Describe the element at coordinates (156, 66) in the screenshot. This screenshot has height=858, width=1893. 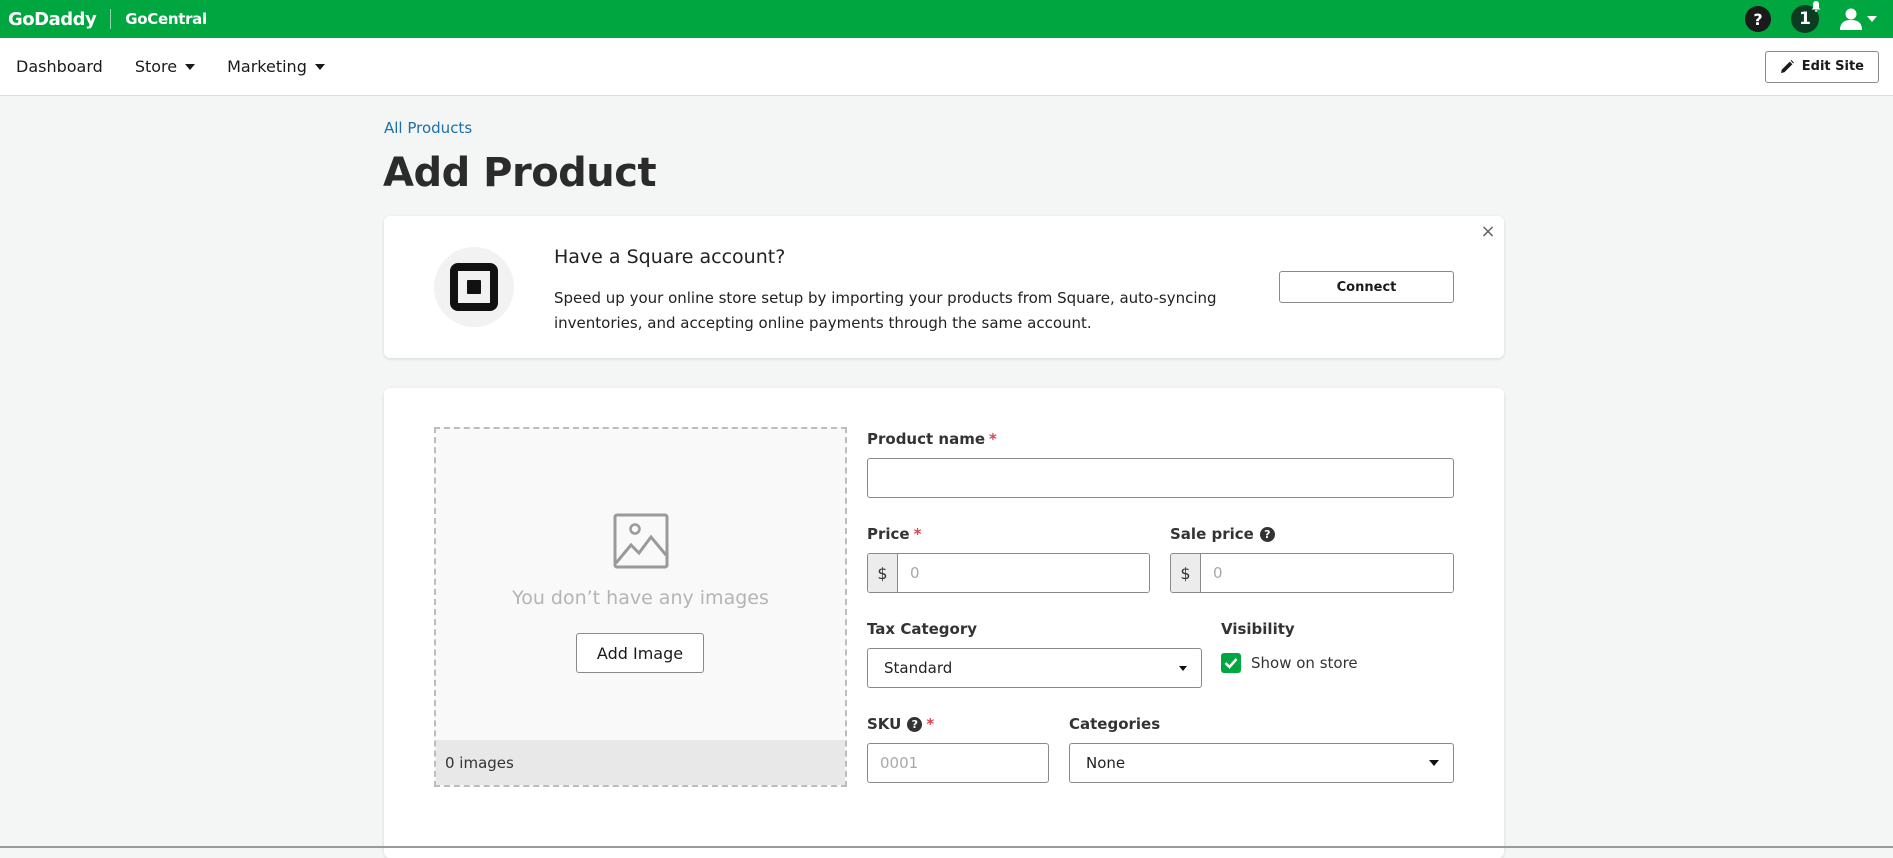
I see `nav-store-label: Store` at that location.